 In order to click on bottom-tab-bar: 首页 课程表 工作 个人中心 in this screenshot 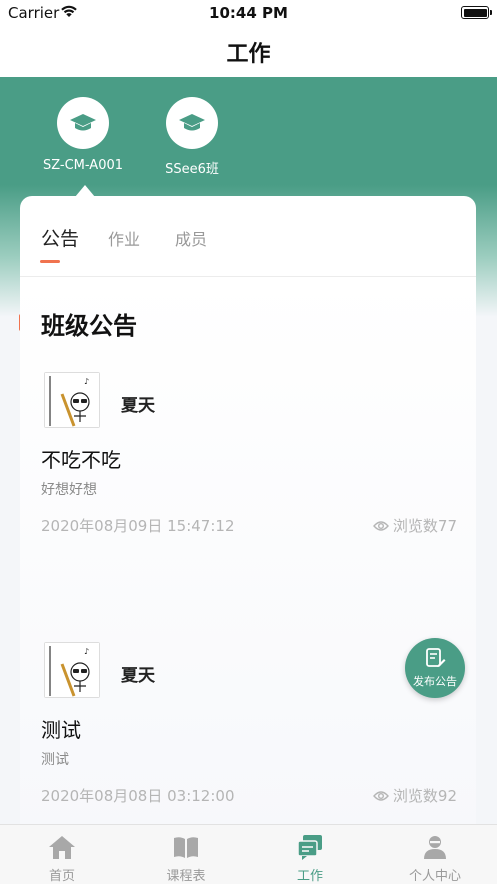, I will do `click(248, 854)`.